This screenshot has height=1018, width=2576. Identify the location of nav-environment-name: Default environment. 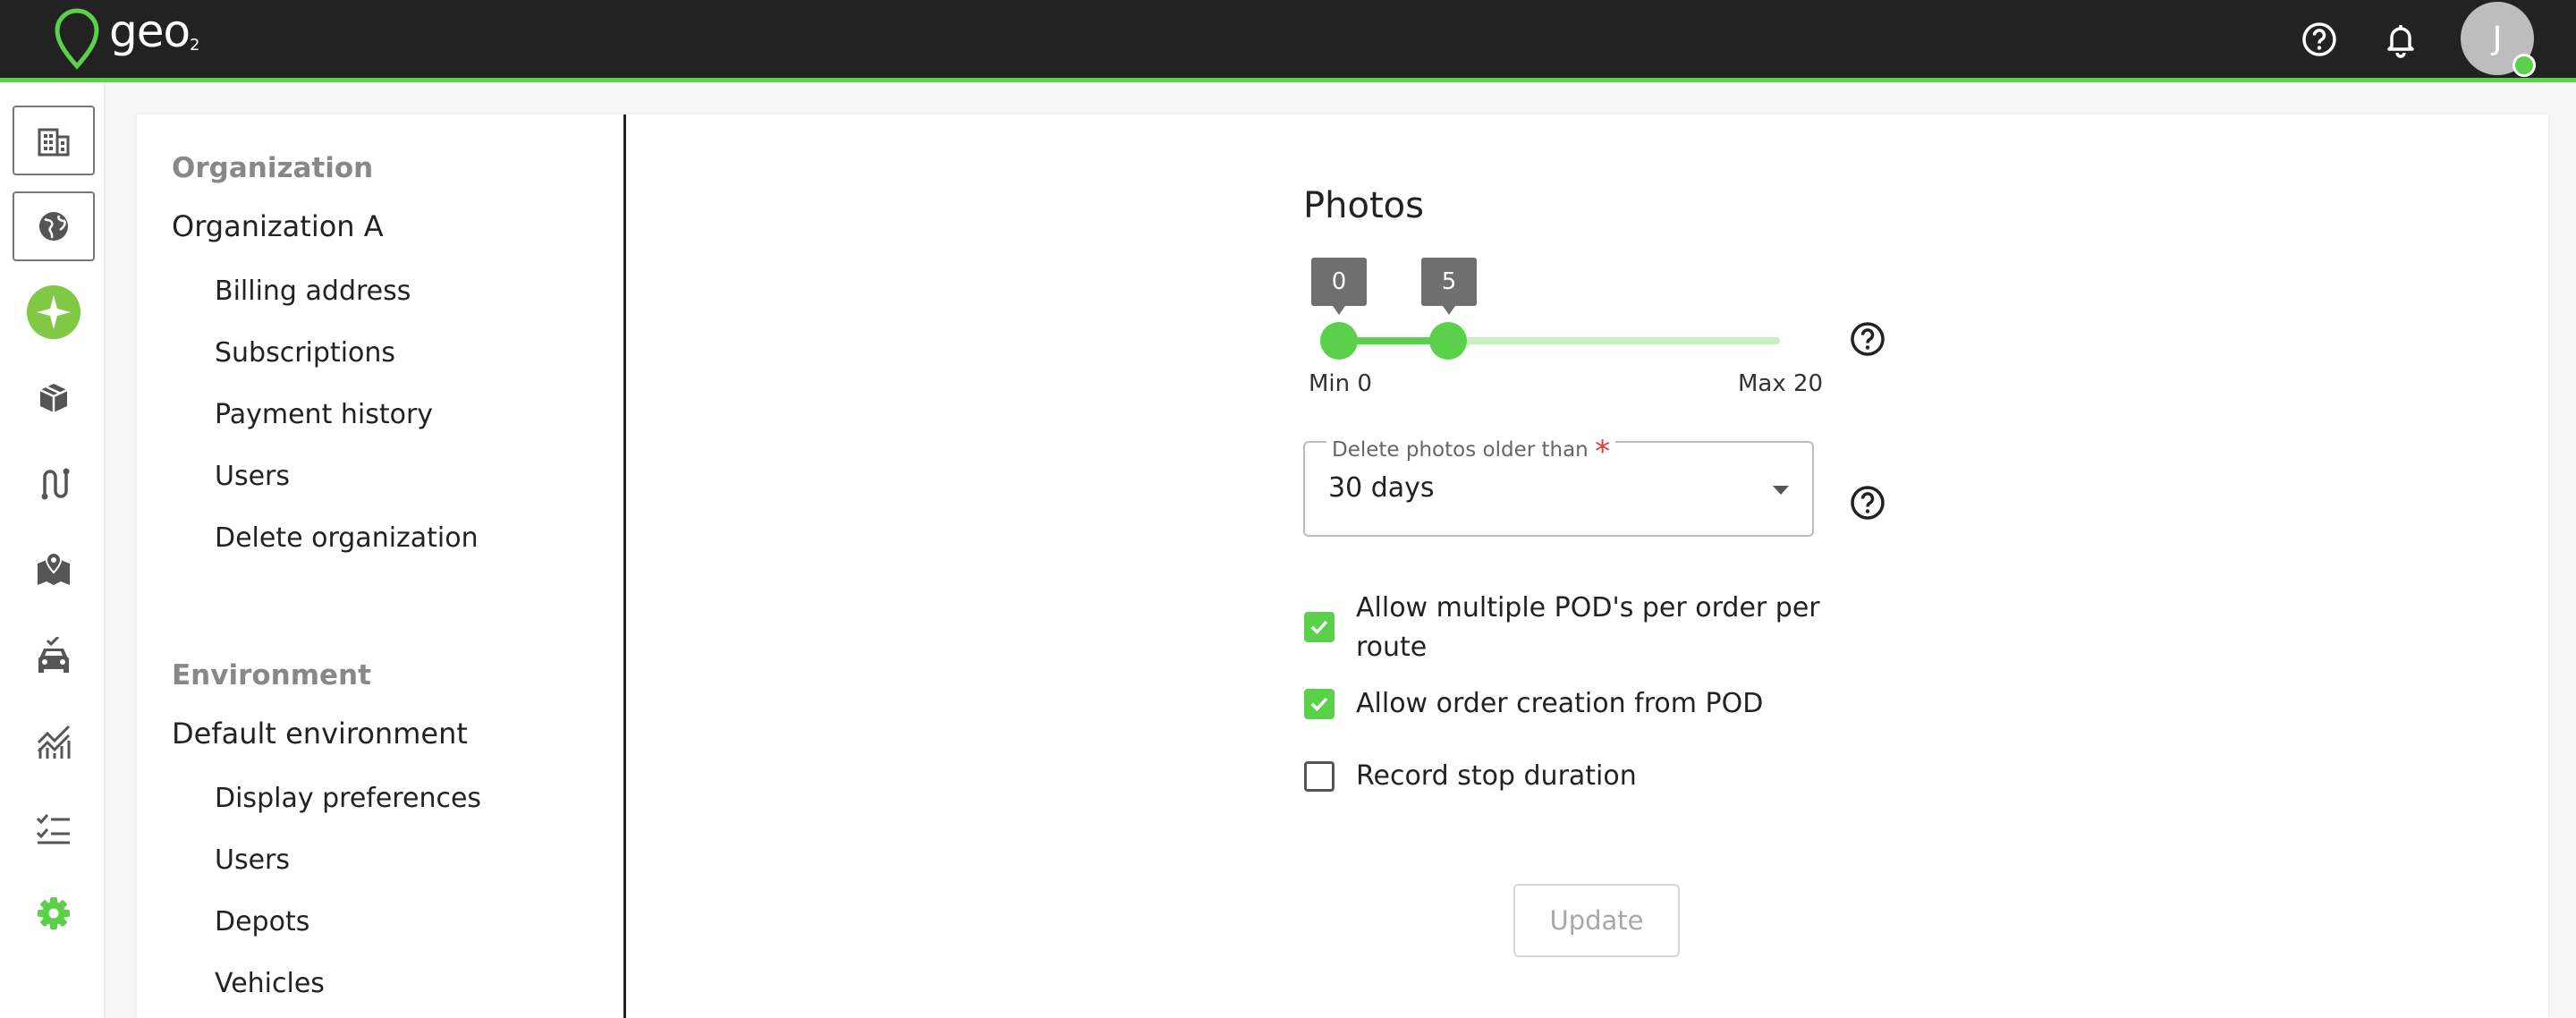
(320, 734).